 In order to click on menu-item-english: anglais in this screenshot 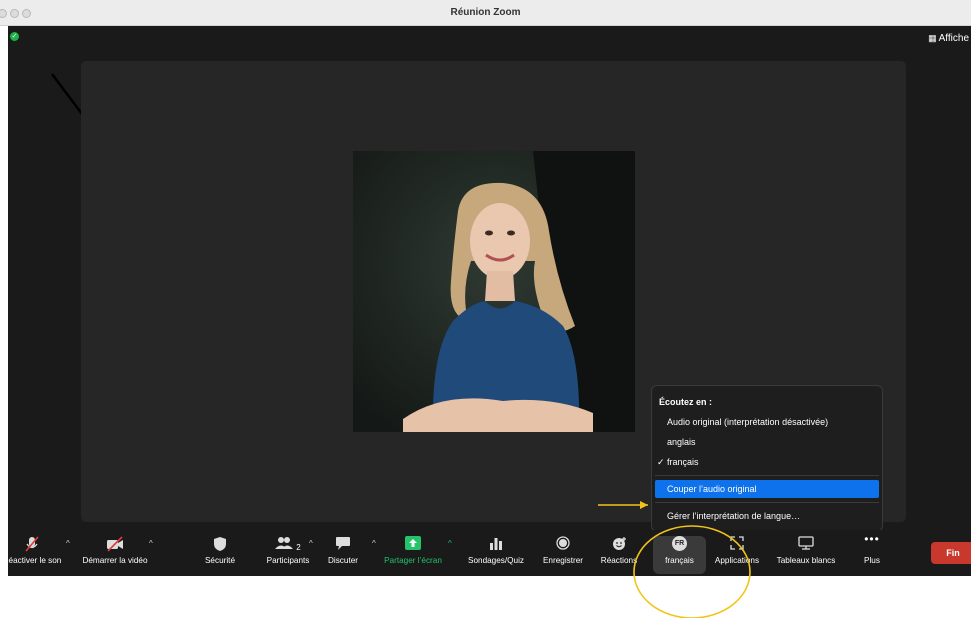, I will do `click(767, 442)`.